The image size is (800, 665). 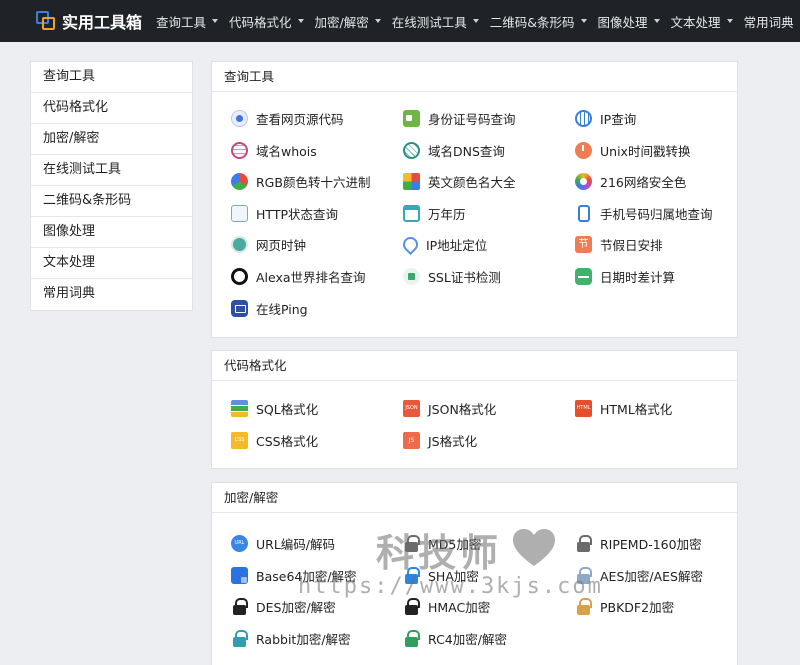 What do you see at coordinates (266, 21) in the screenshot?
I see `nav-item-code-format: 代码格式化` at bounding box center [266, 21].